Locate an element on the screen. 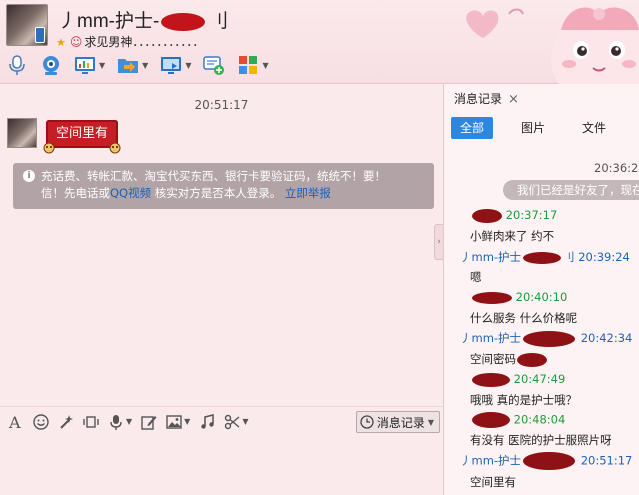 The image size is (639, 495). sender-avatar is located at coordinates (22, 133).